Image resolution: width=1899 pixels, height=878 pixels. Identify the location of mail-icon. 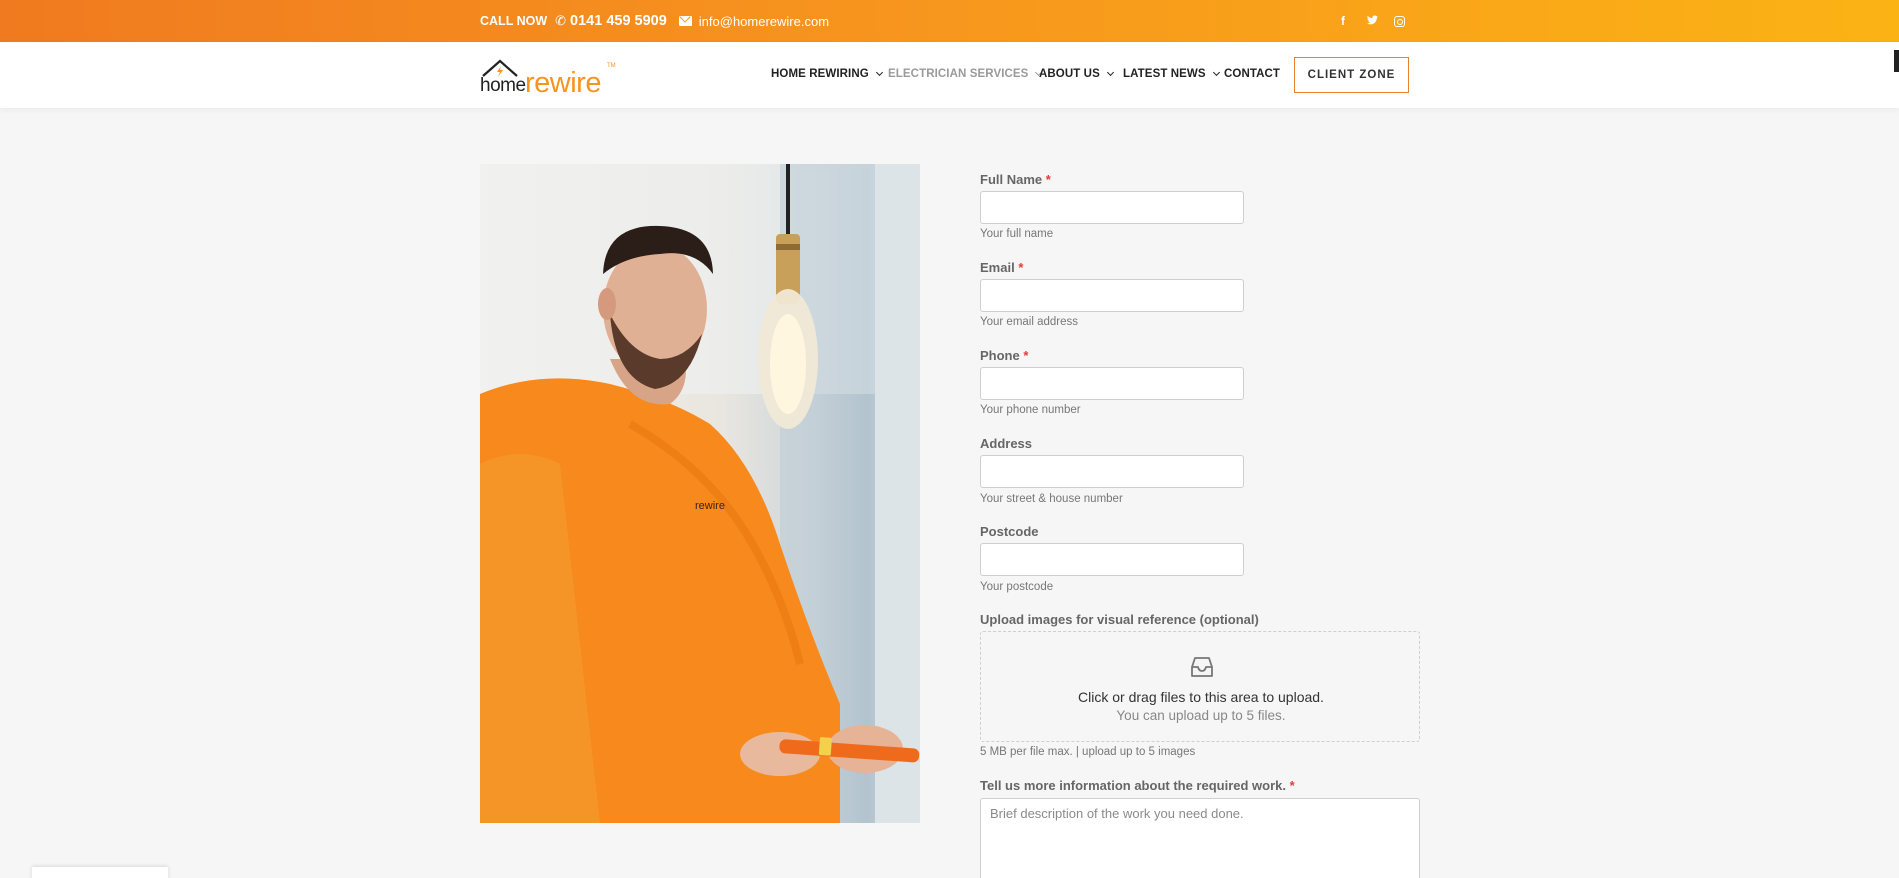
(685, 21).